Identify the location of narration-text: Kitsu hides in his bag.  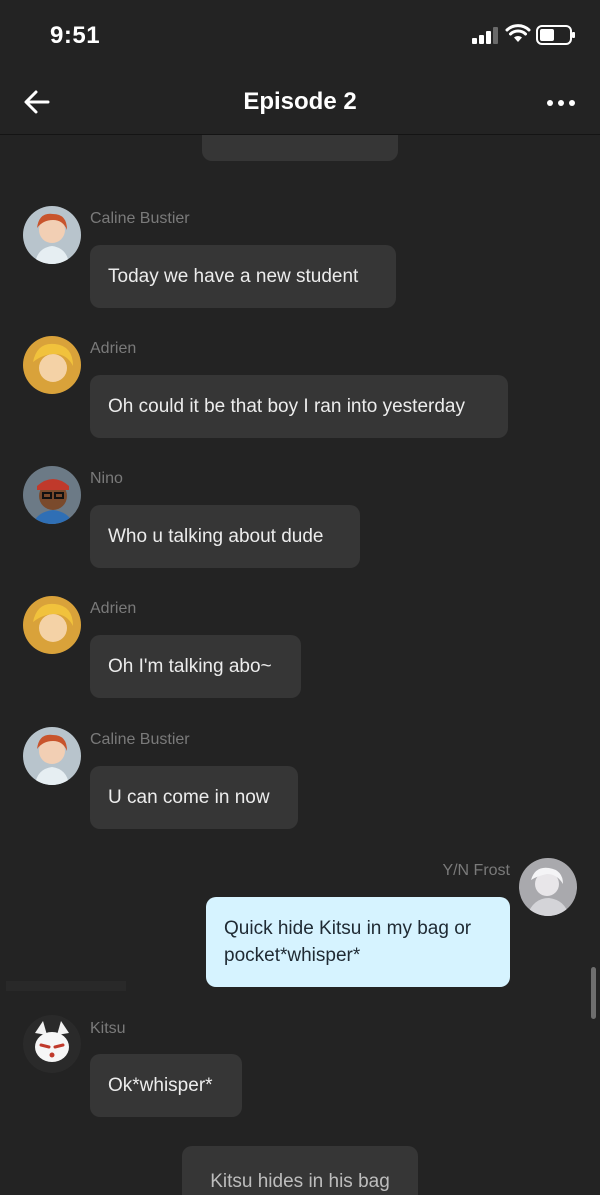
(300, 1181).